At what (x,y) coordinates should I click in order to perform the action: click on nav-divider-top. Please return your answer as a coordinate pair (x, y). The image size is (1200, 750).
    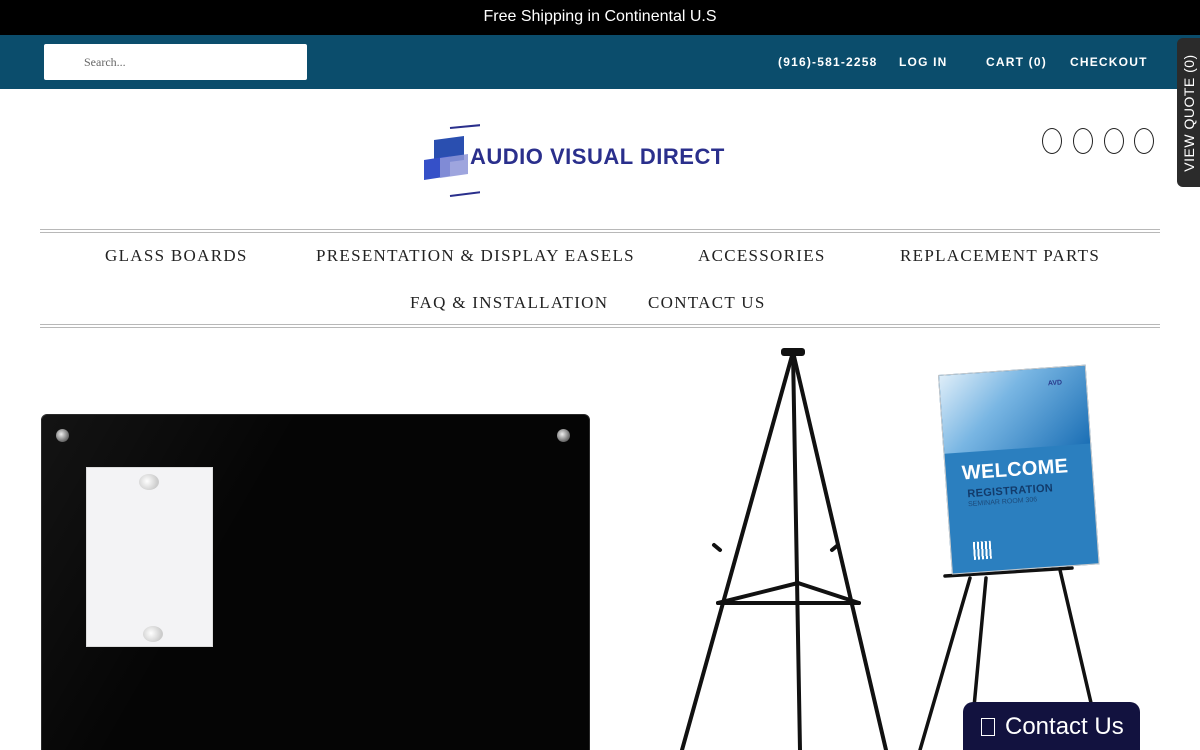
    Looking at the image, I should click on (600, 231).